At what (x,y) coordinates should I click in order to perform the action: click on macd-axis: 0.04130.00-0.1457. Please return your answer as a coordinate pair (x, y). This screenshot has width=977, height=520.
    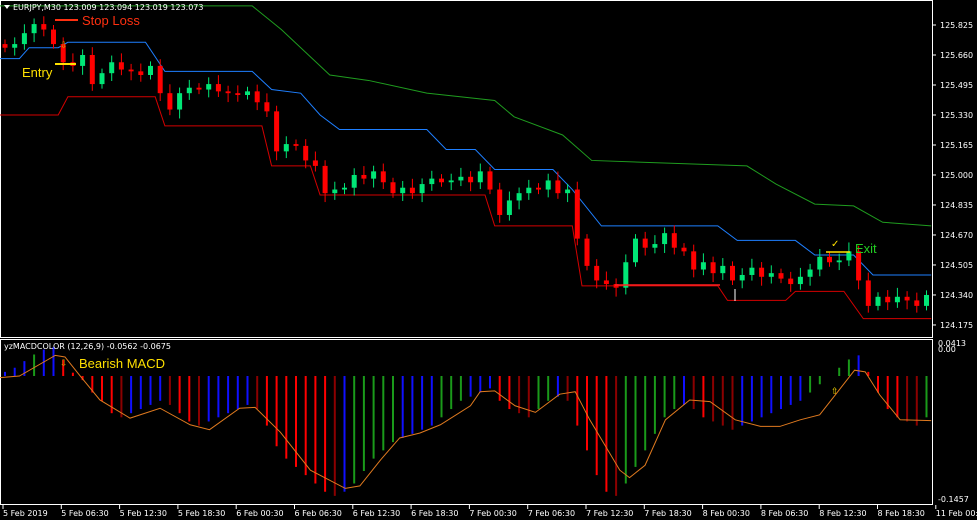
    Looking at the image, I should click on (953, 421).